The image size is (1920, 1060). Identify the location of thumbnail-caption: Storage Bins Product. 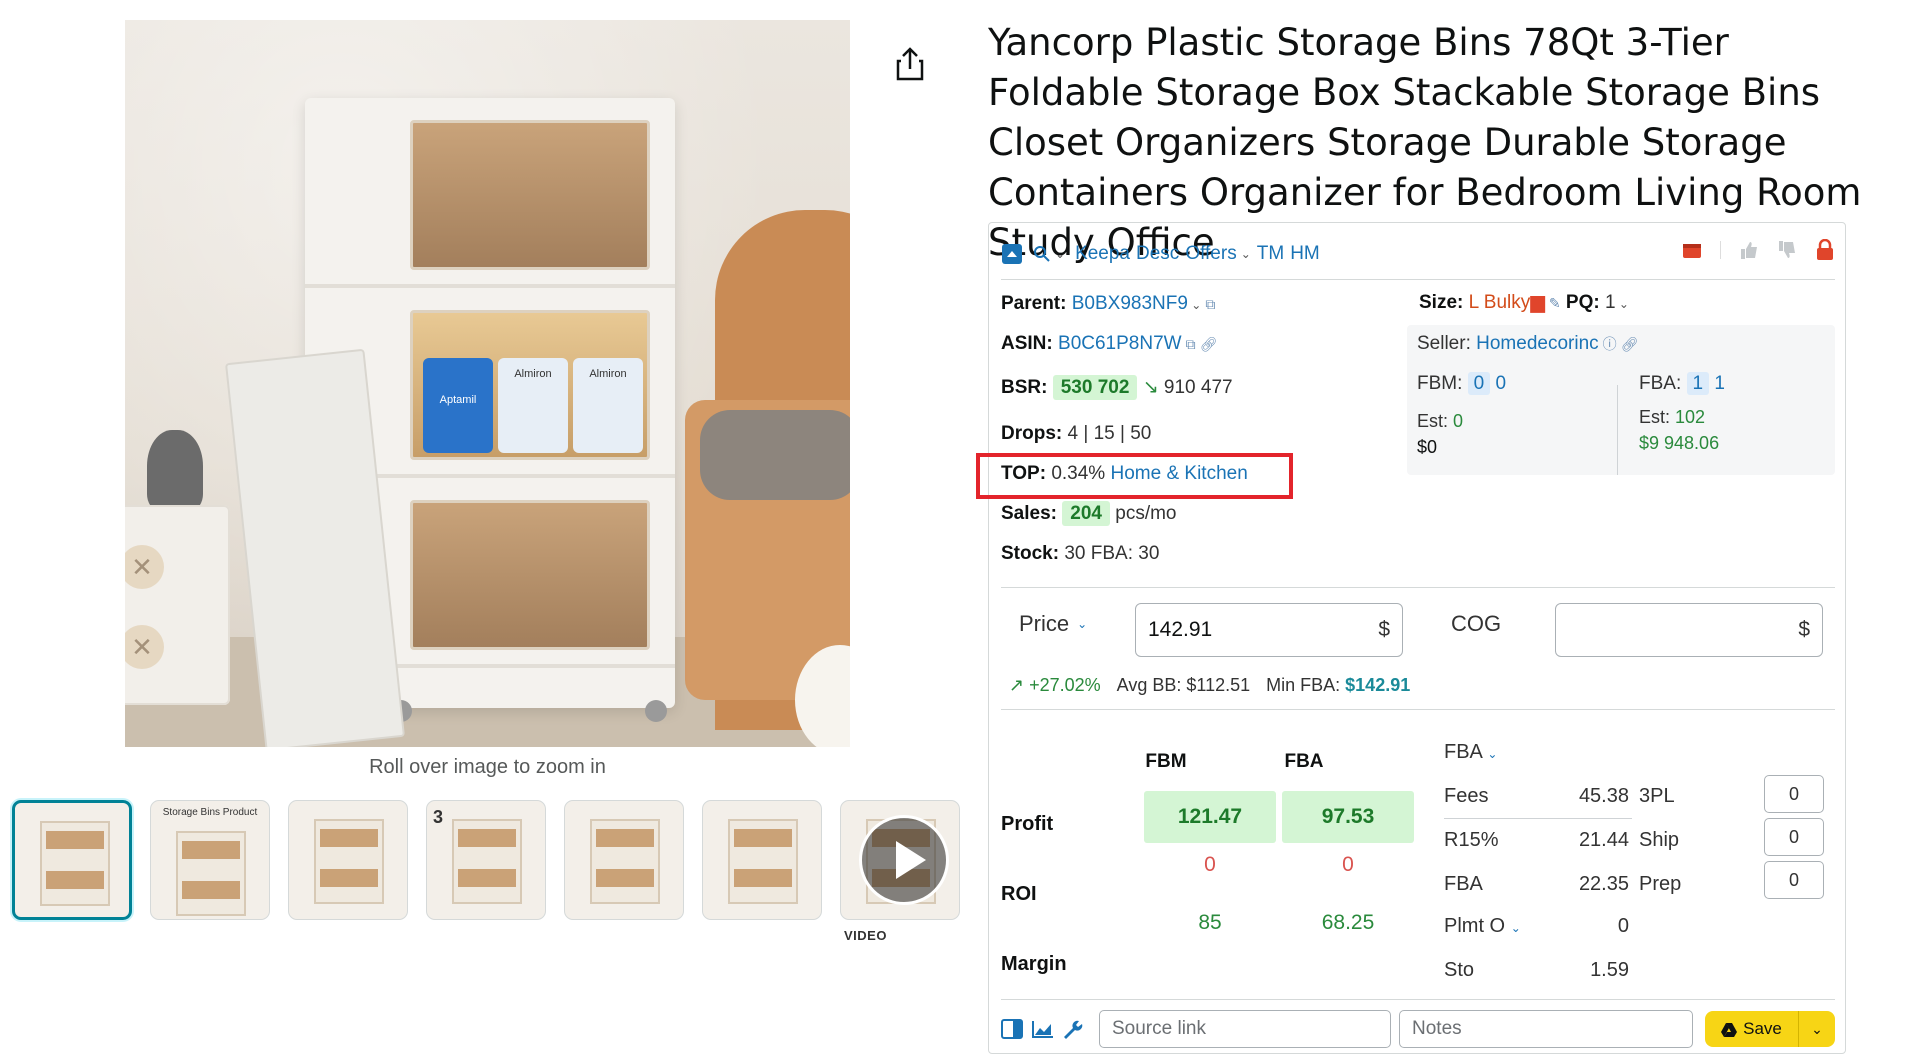
(210, 812).